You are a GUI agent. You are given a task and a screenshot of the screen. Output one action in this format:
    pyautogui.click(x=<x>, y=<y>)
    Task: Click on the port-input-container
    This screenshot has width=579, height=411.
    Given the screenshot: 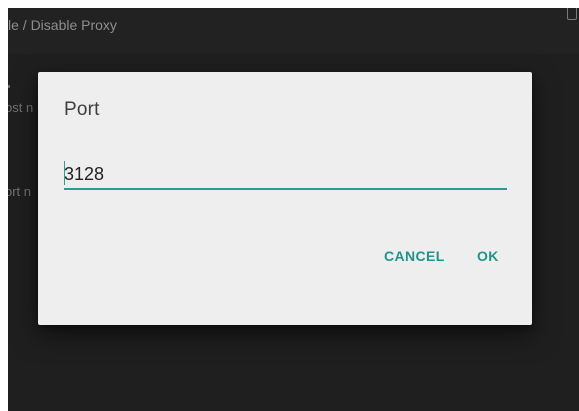 What is the action you would take?
    pyautogui.click(x=285, y=175)
    